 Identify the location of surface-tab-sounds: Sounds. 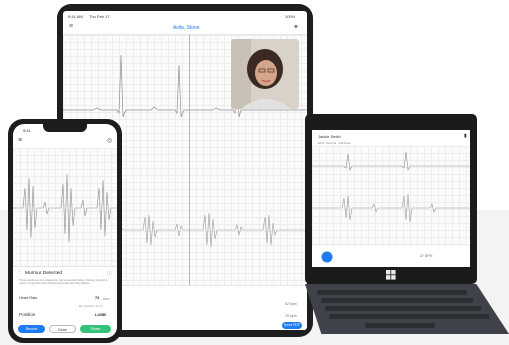
(331, 143).